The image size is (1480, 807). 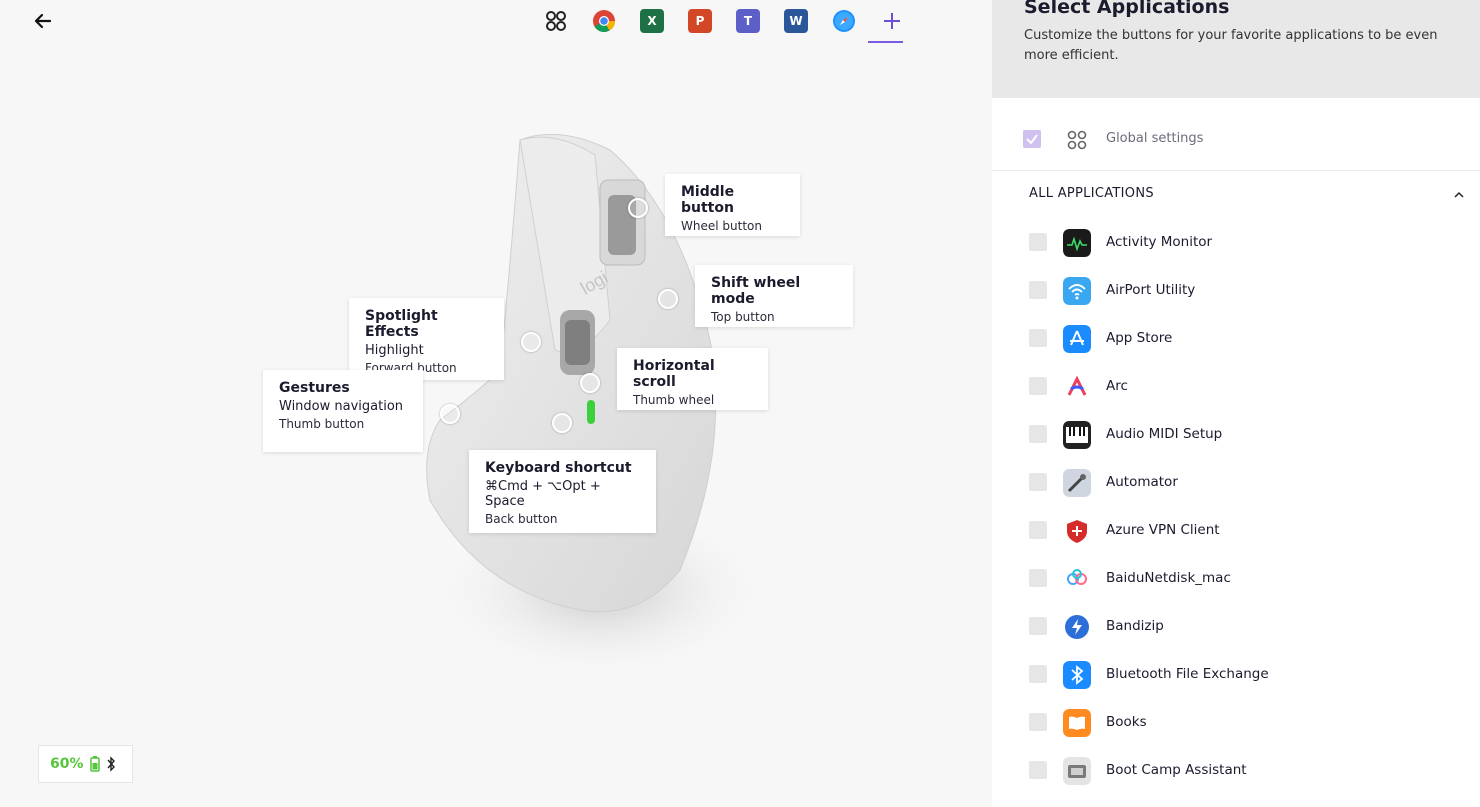 I want to click on word-icon: W, so click(x=796, y=21).